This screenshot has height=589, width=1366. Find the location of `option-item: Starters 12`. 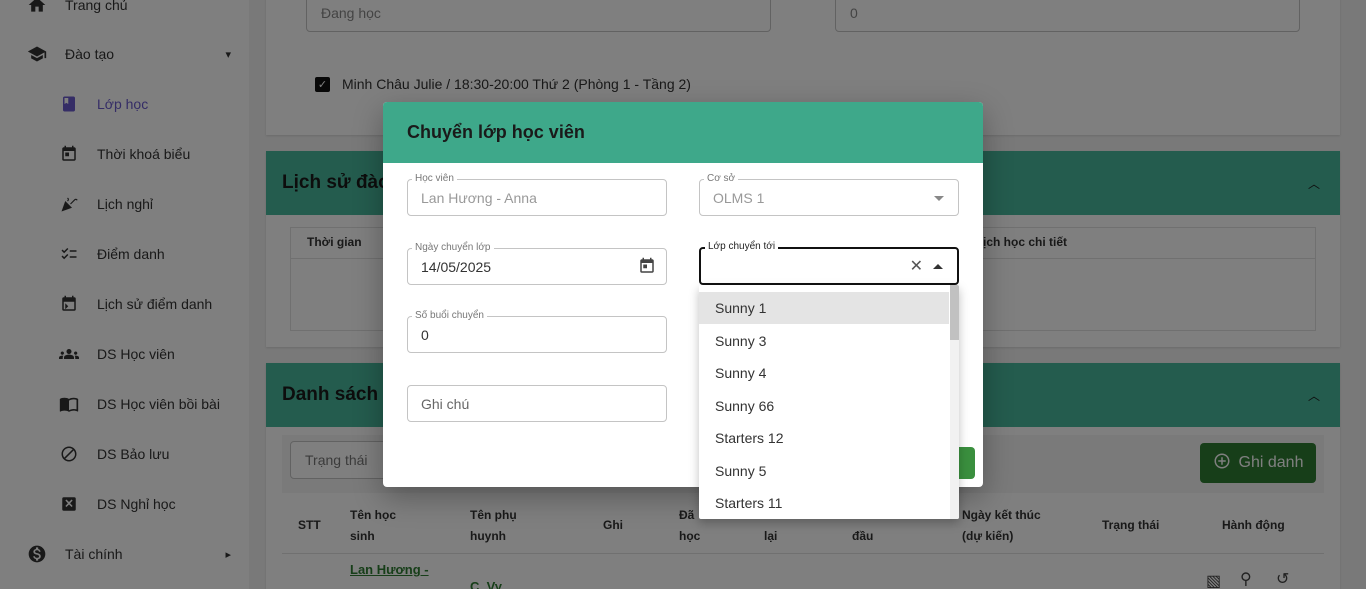

option-item: Starters 12 is located at coordinates (824, 438).